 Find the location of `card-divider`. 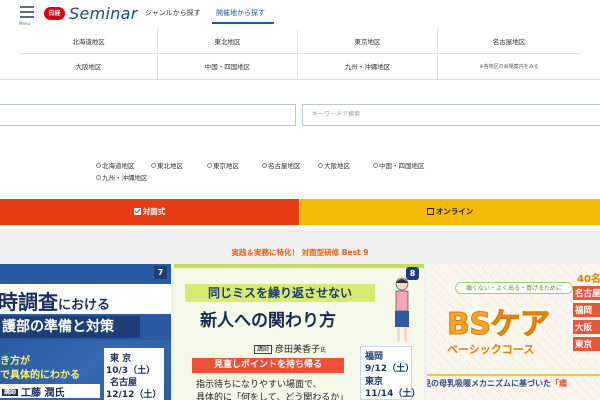

card-divider is located at coordinates (513, 375).